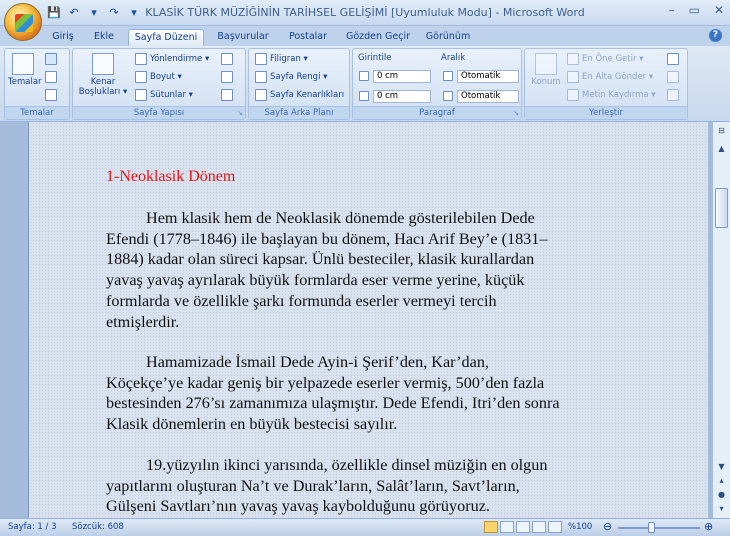  Describe the element at coordinates (546, 64) in the screenshot. I see `position-icon` at that location.